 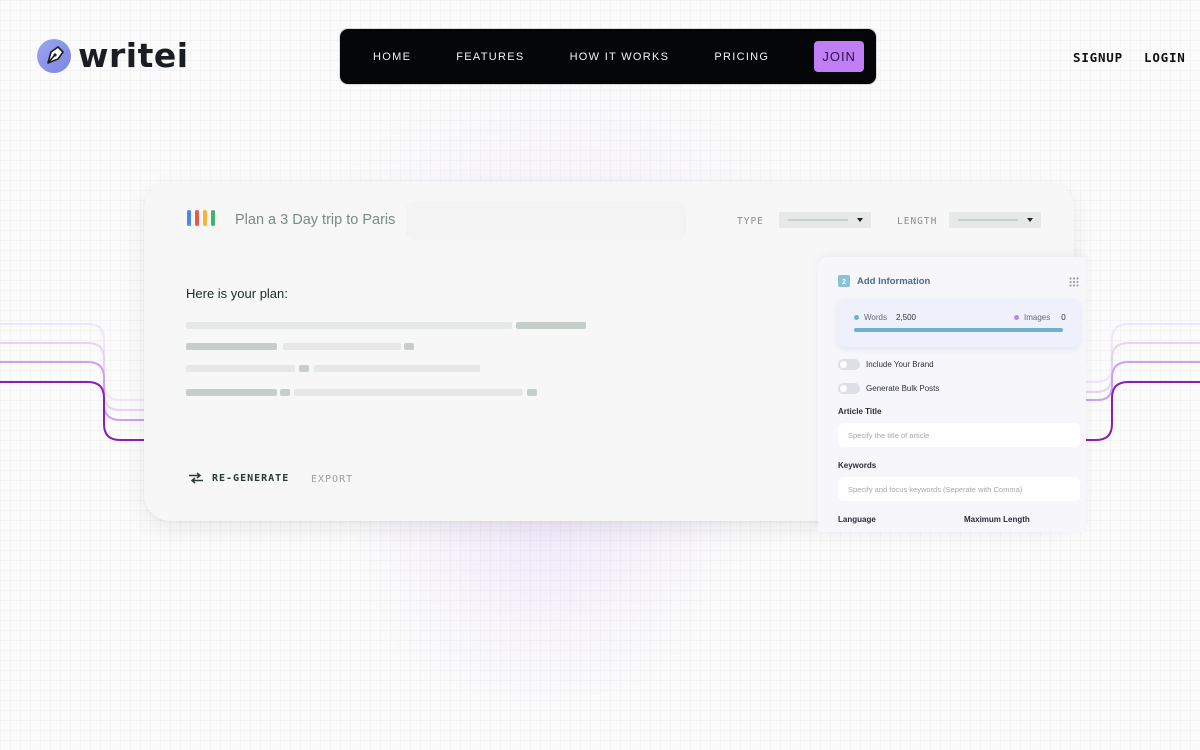 What do you see at coordinates (857, 519) in the screenshot?
I see `language-label: Language` at bounding box center [857, 519].